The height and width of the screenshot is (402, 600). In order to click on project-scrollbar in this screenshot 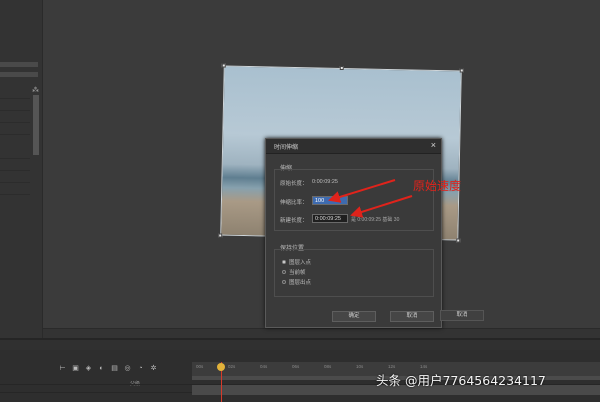, I will do `click(36, 125)`.